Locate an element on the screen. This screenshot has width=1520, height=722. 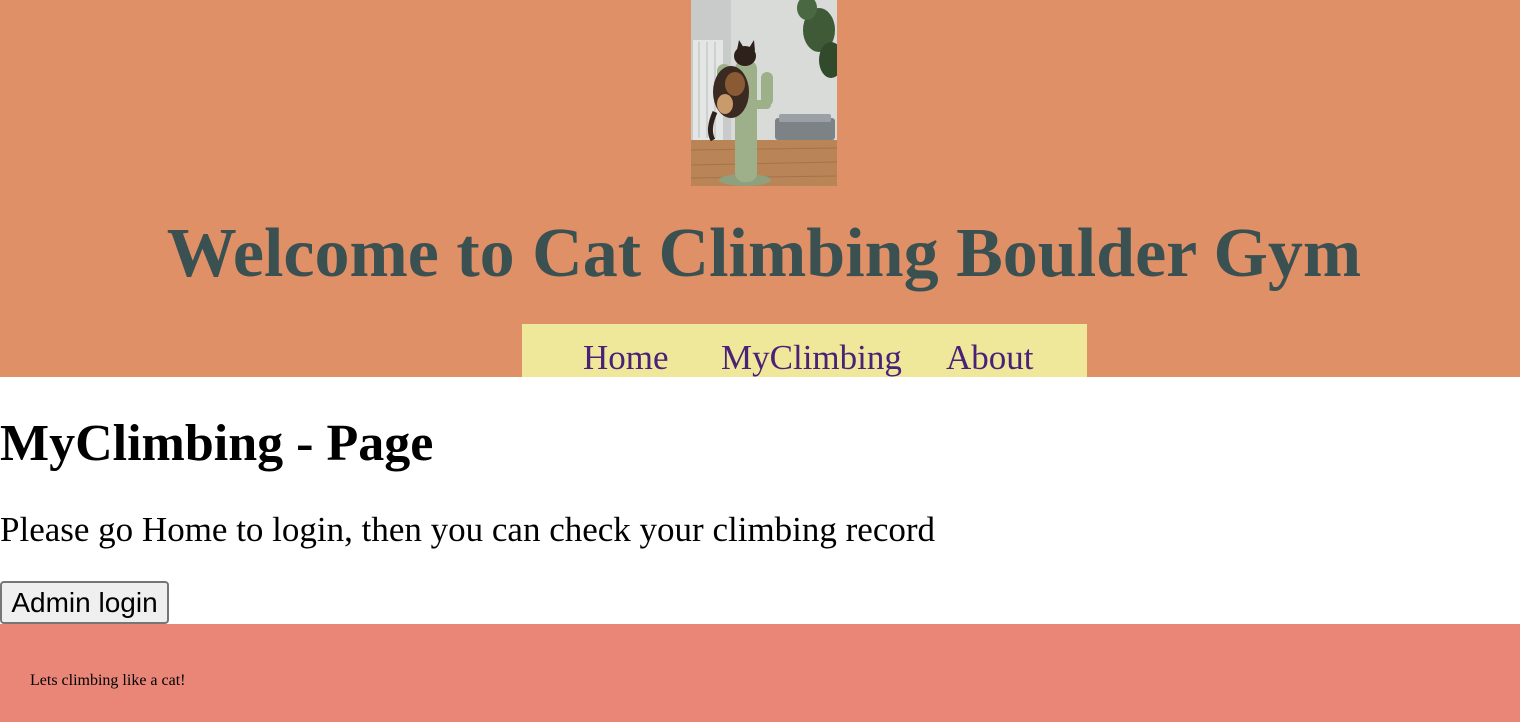
admin-login-button: Admin login is located at coordinates (84, 602).